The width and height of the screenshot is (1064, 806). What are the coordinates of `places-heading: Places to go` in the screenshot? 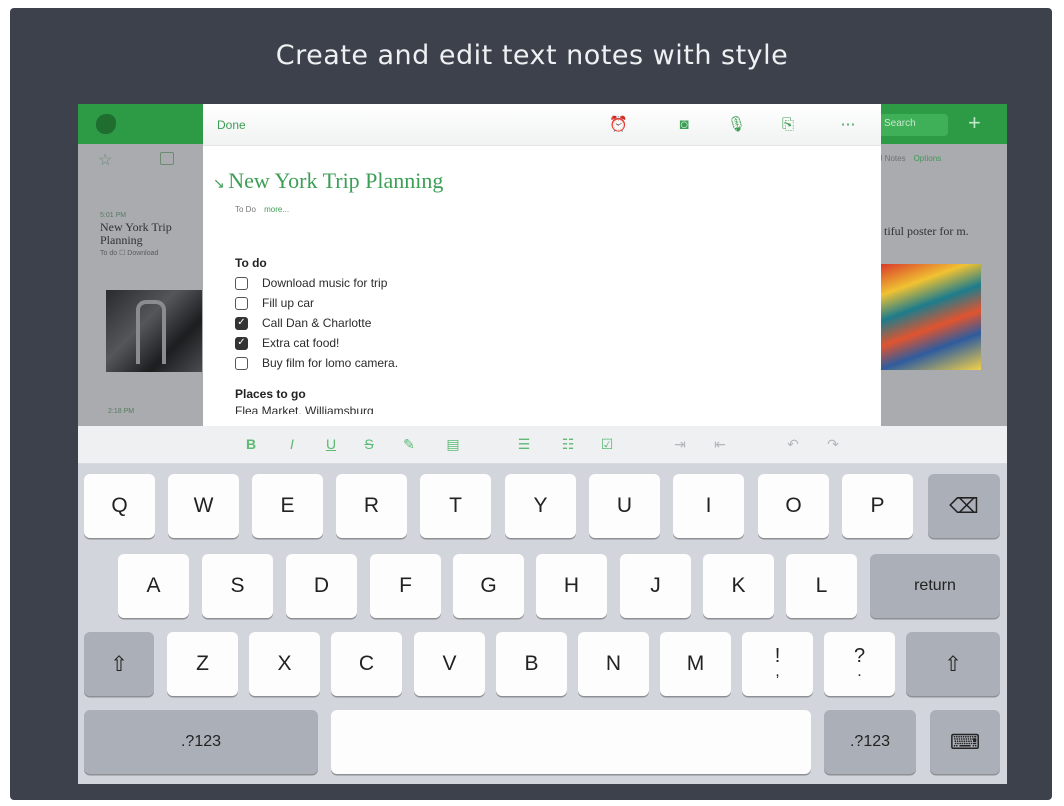 It's located at (270, 394).